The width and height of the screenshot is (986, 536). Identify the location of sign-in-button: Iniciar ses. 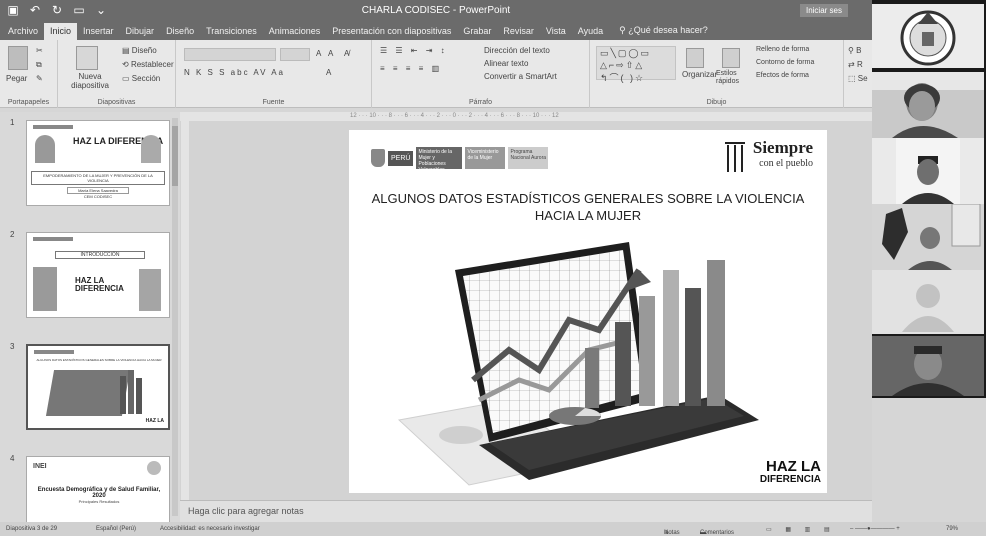
(823, 10).